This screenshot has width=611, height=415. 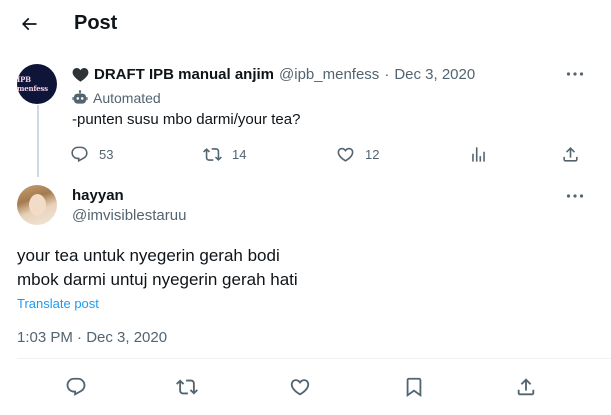 I want to click on translate-post-link: Translate post, so click(x=58, y=303).